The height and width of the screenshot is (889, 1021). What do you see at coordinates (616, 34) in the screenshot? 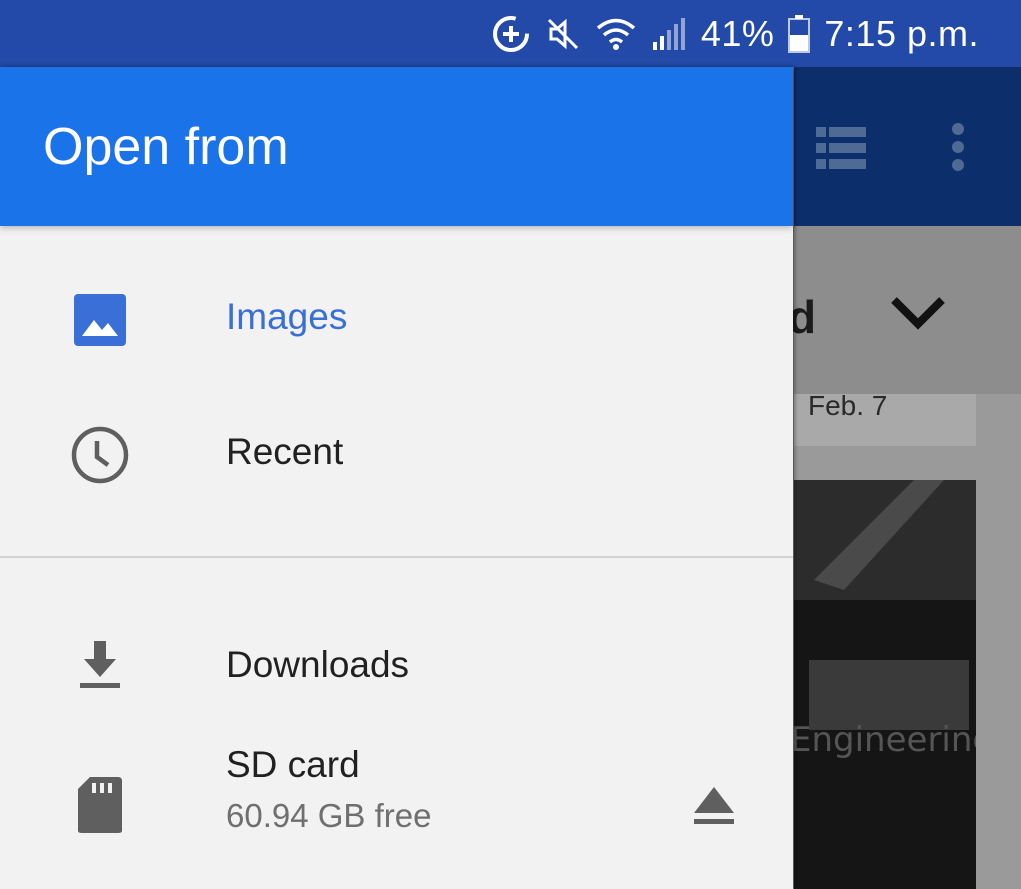
I see `wifi-icon` at bounding box center [616, 34].